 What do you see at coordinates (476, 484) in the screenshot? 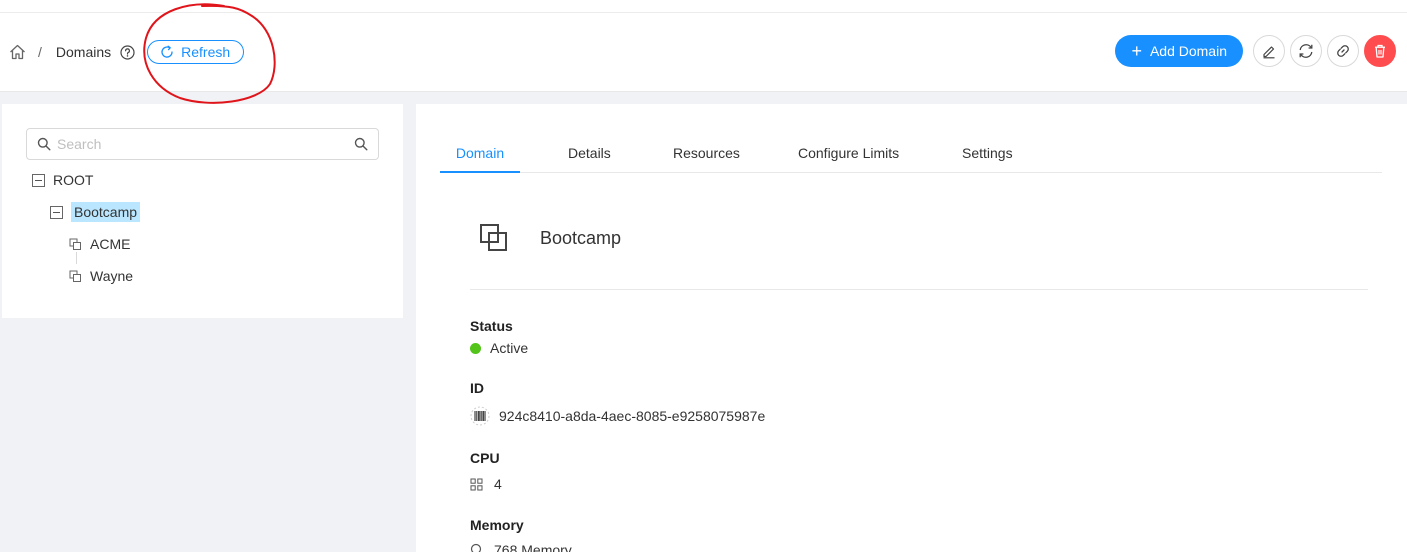
I see `appstore-icon` at bounding box center [476, 484].